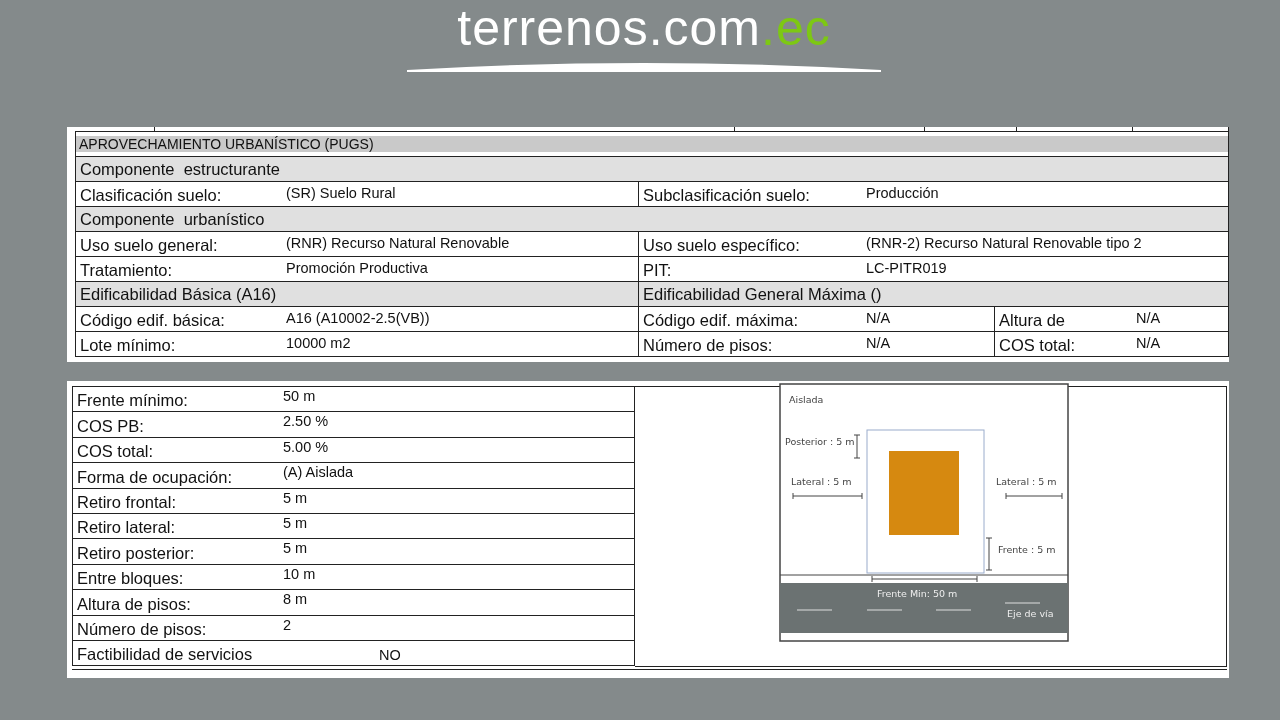  What do you see at coordinates (149, 245) in the screenshot?
I see `field-label: Uso suelo general:` at bounding box center [149, 245].